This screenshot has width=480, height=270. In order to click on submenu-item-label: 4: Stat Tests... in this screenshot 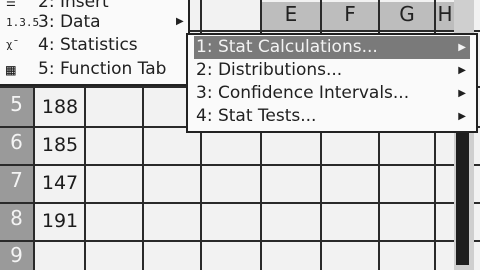, I will do `click(256, 116)`.